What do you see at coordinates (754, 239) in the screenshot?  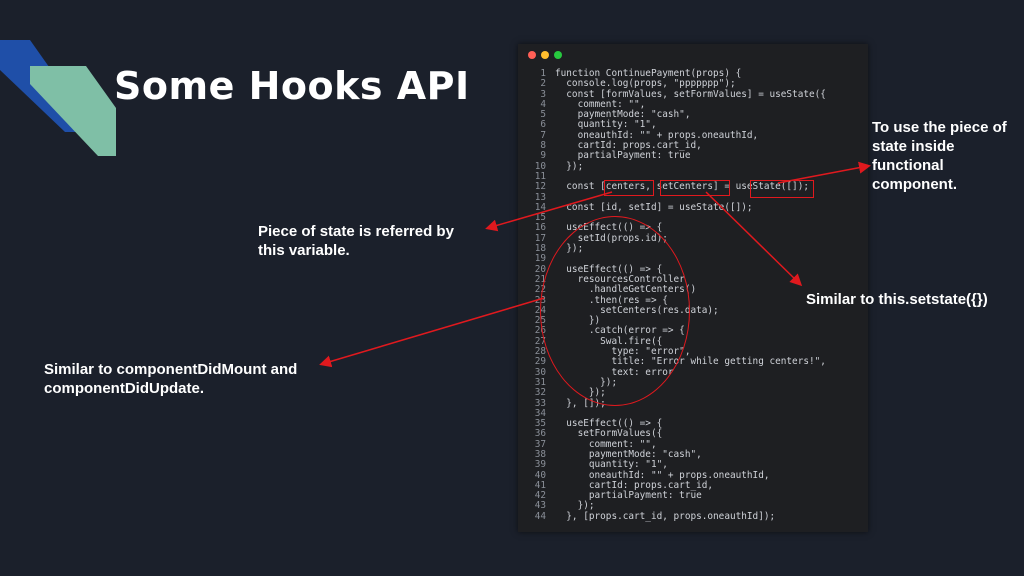 I see `arrow-to-setstate-note` at bounding box center [754, 239].